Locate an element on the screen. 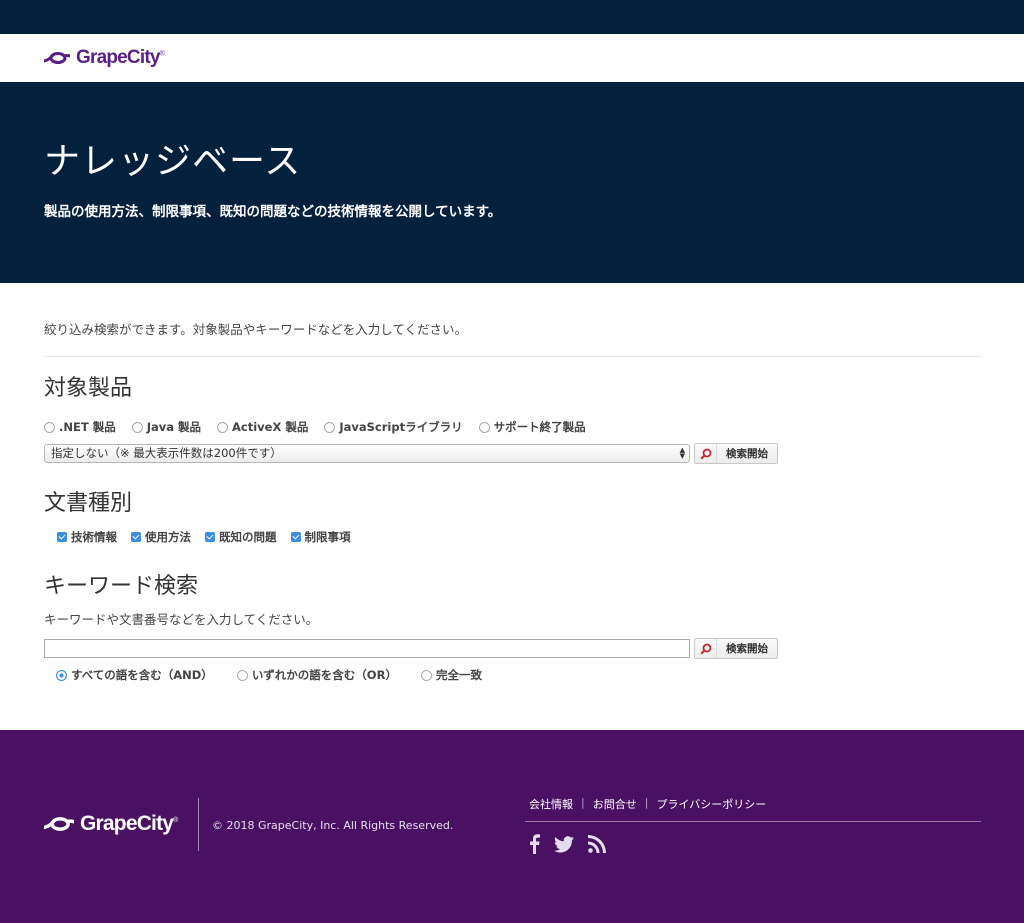 This screenshot has width=1024, height=923. grapecity-logo: GrapeCity® is located at coordinates (104, 58).